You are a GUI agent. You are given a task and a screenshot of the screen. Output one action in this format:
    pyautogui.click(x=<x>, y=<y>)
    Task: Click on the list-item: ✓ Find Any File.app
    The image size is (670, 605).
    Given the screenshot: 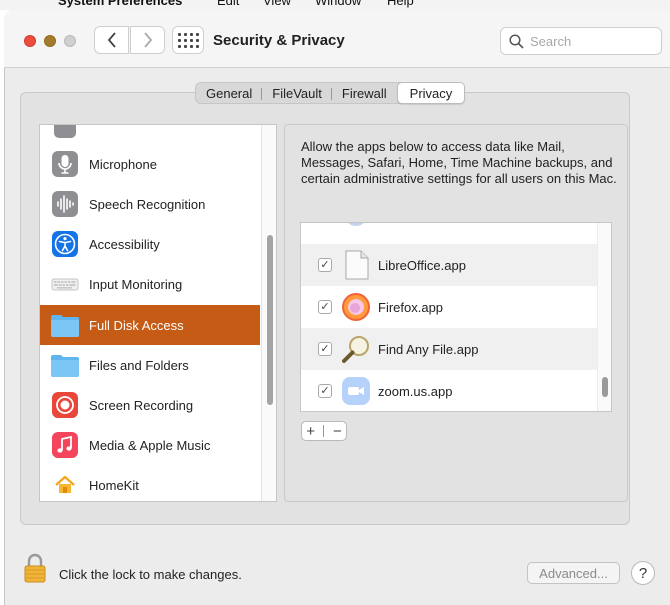 What is the action you would take?
    pyautogui.click(x=449, y=349)
    